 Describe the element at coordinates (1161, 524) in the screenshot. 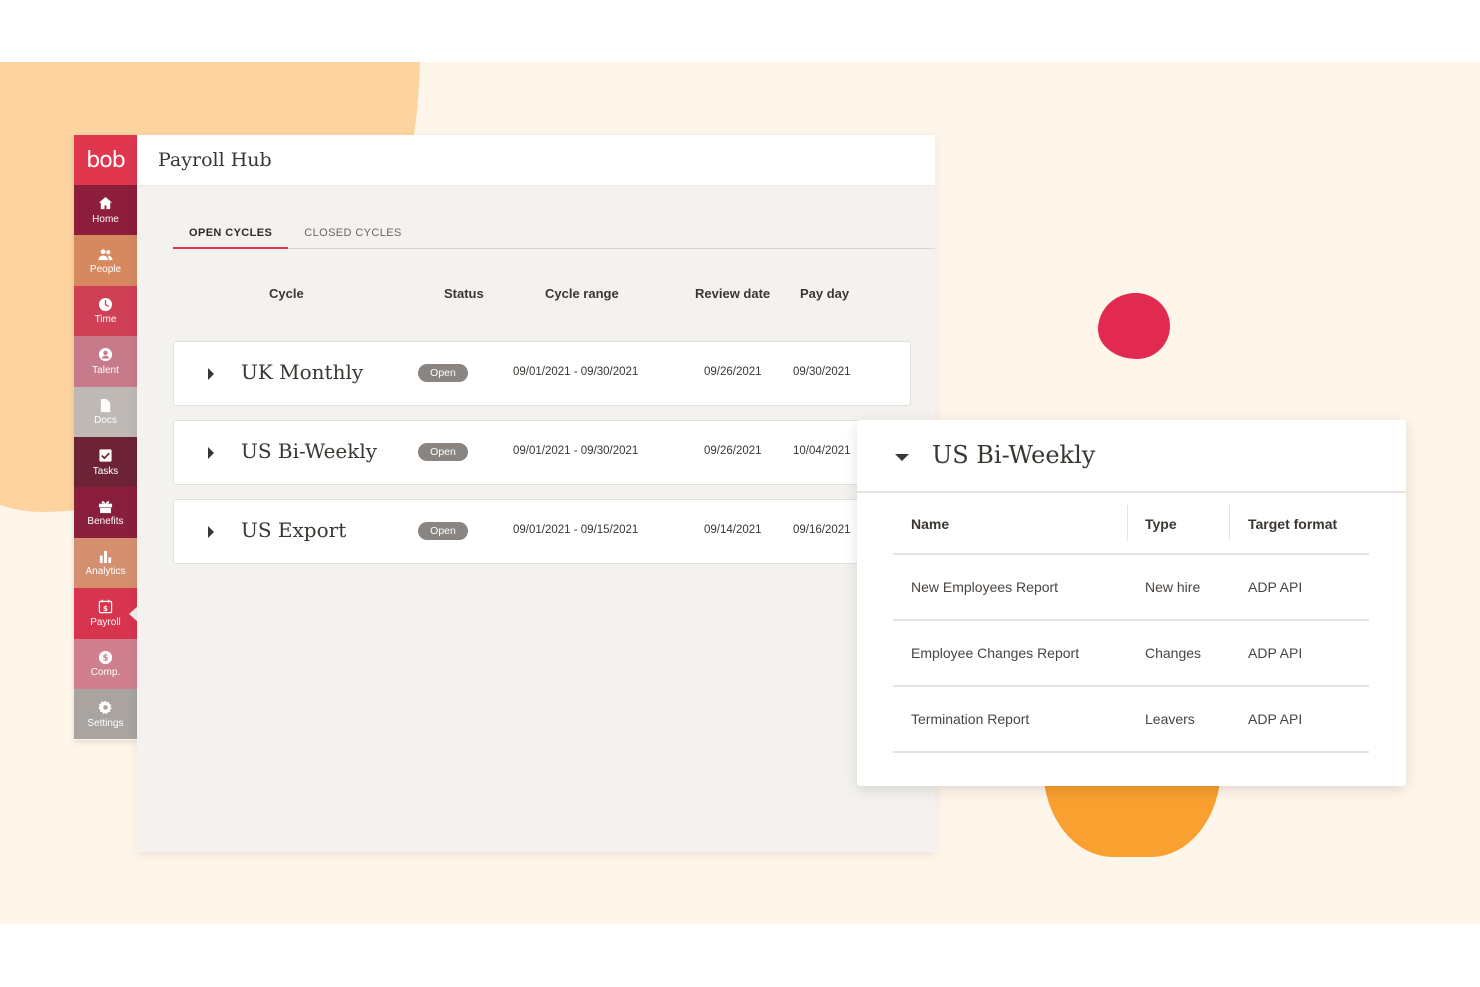

I see `column-header-type: Type` at that location.